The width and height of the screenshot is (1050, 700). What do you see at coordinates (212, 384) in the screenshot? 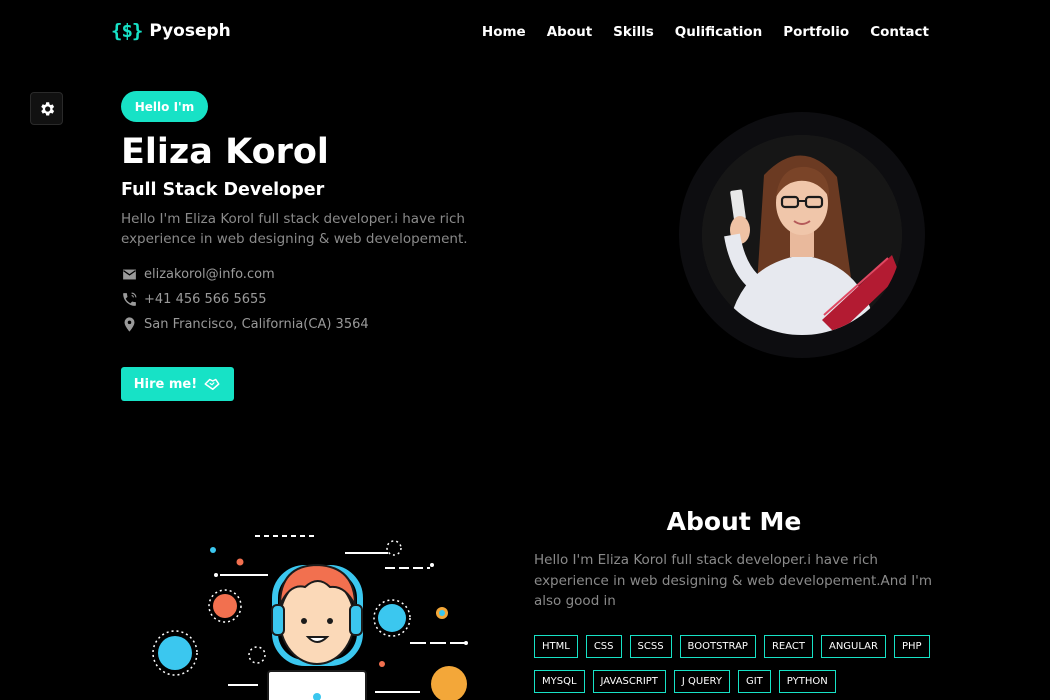
I see `hand-shake-icon` at bounding box center [212, 384].